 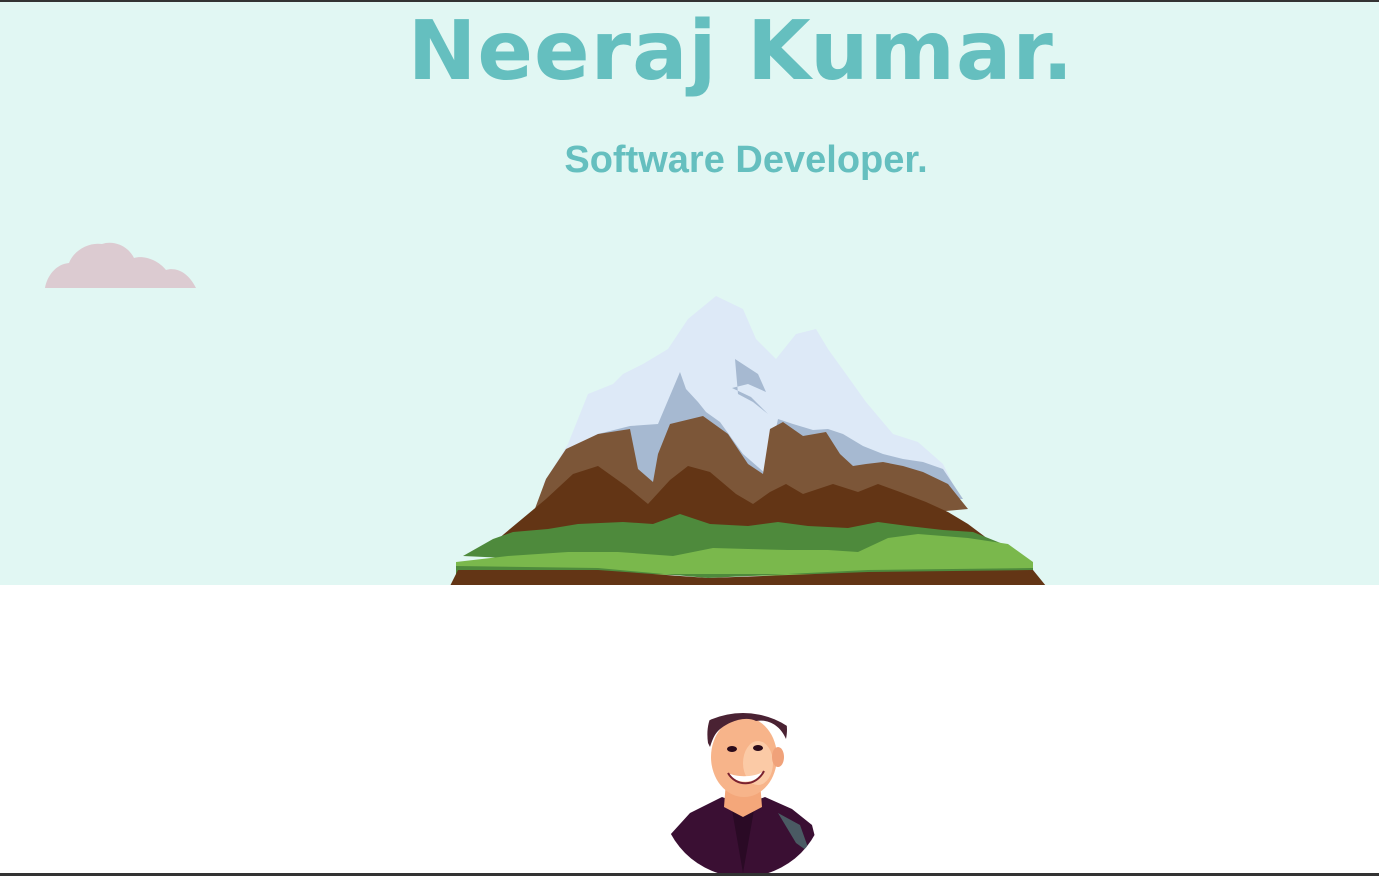 What do you see at coordinates (120, 265) in the screenshot?
I see `cloud-icon` at bounding box center [120, 265].